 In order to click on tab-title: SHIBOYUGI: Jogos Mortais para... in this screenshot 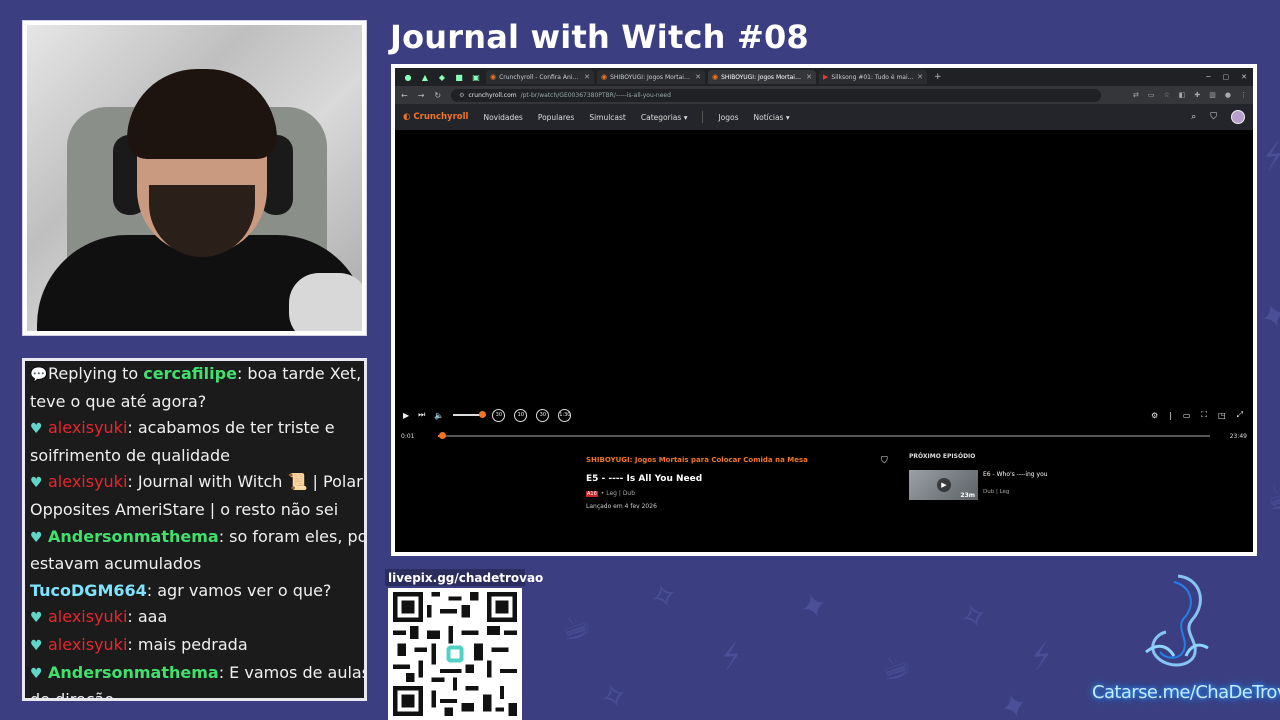, I will do `click(651, 77)`.